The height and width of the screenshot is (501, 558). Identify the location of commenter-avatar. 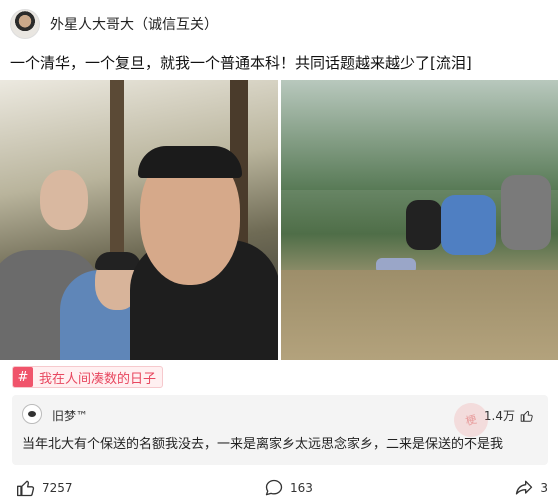
(32, 414).